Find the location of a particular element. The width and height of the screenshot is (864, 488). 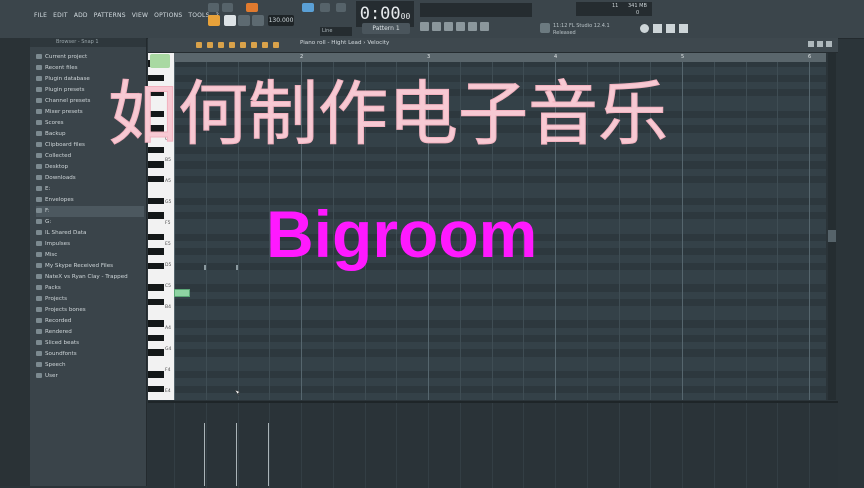

record-button is located at coordinates (258, 20).